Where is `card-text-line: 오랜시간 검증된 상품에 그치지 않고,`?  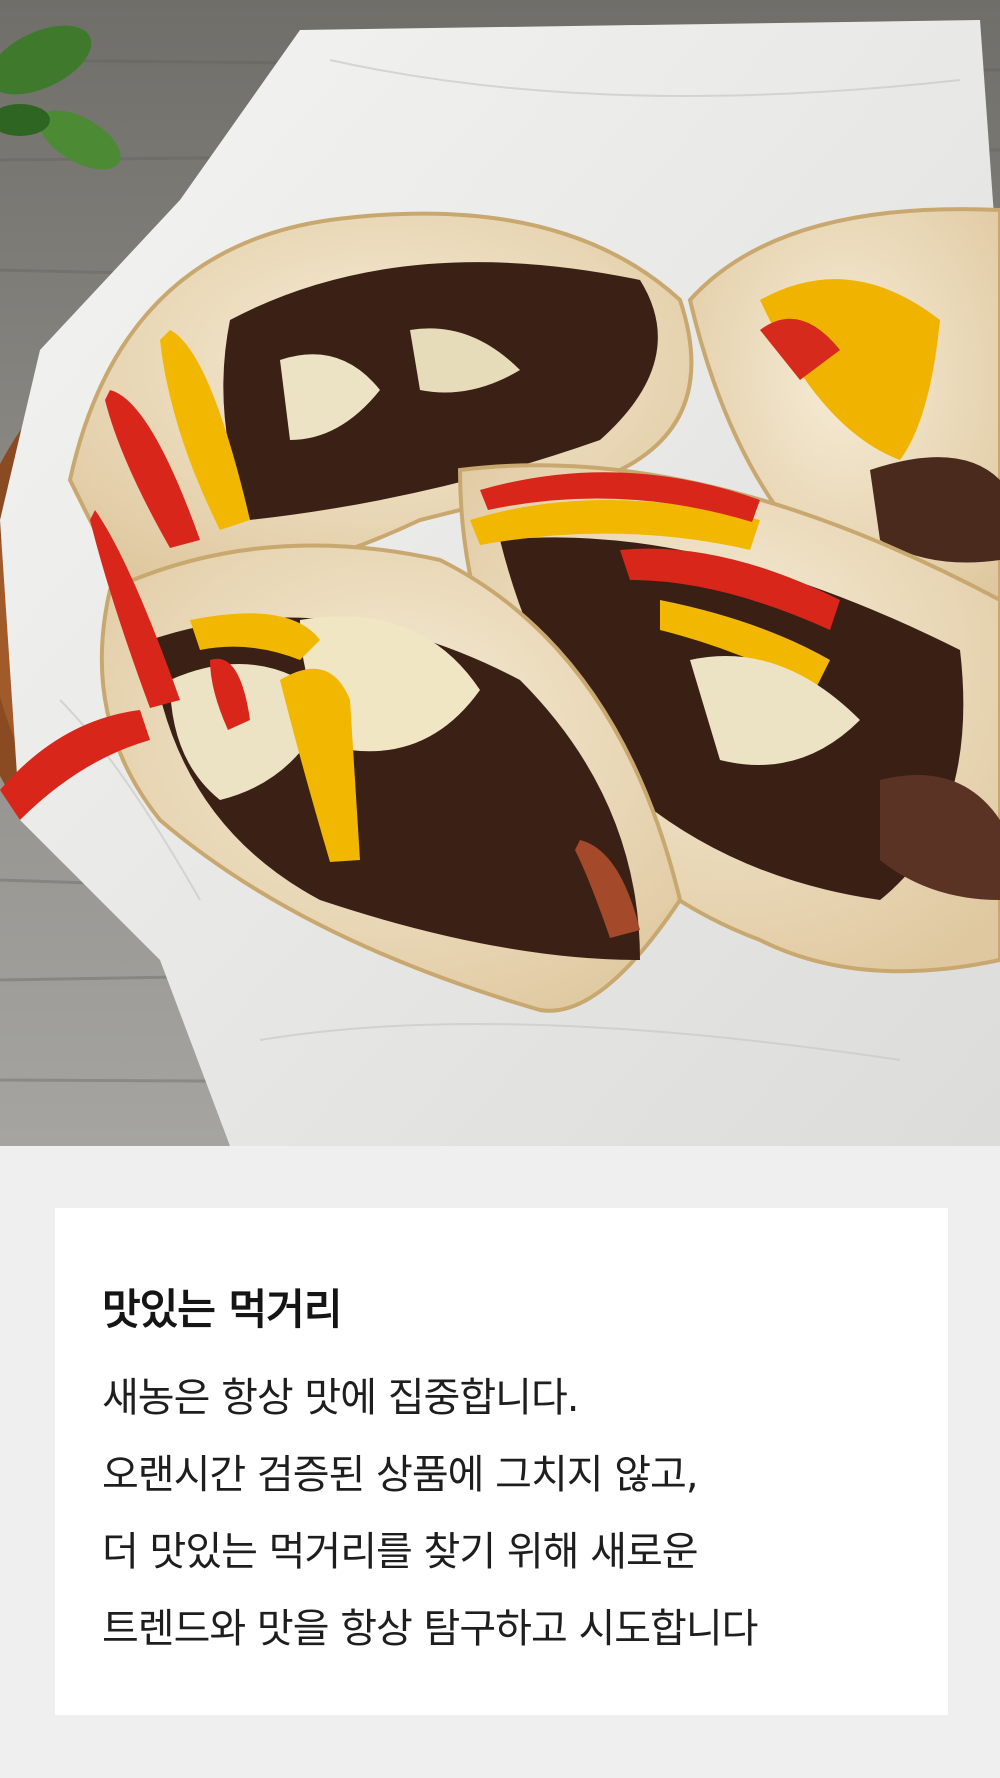 card-text-line: 오랜시간 검증된 상품에 그치지 않고, is located at coordinates (400, 1475).